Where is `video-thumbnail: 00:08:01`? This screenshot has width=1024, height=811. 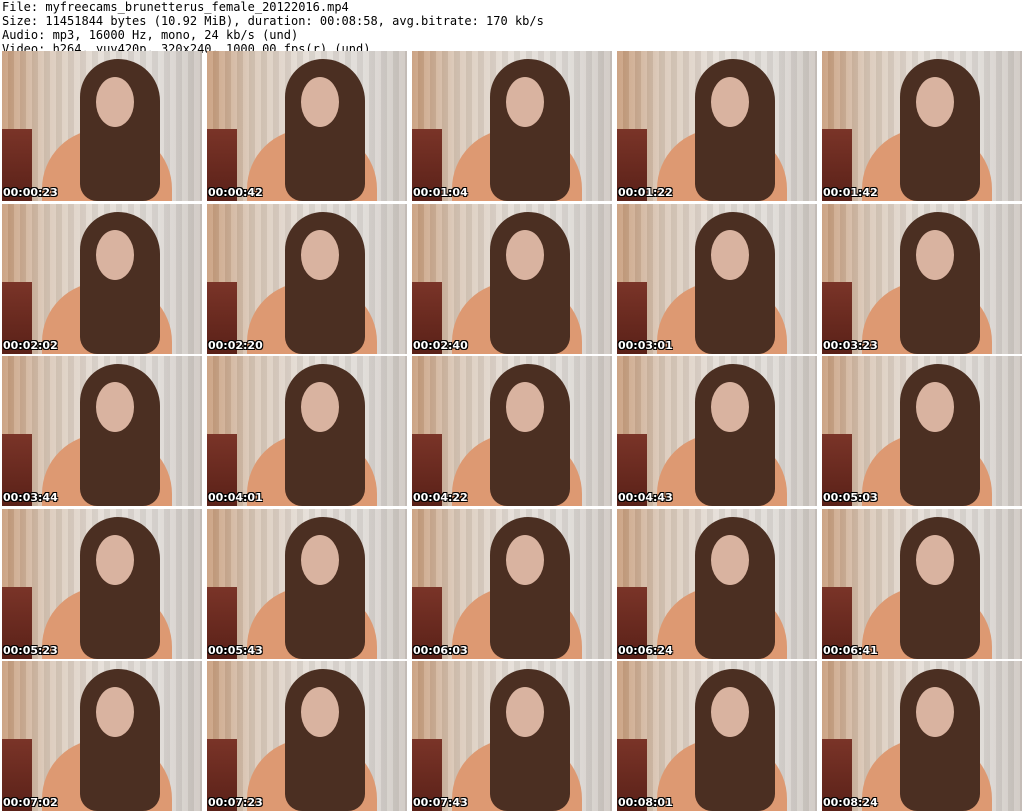 video-thumbnail: 00:08:01 is located at coordinates (717, 736).